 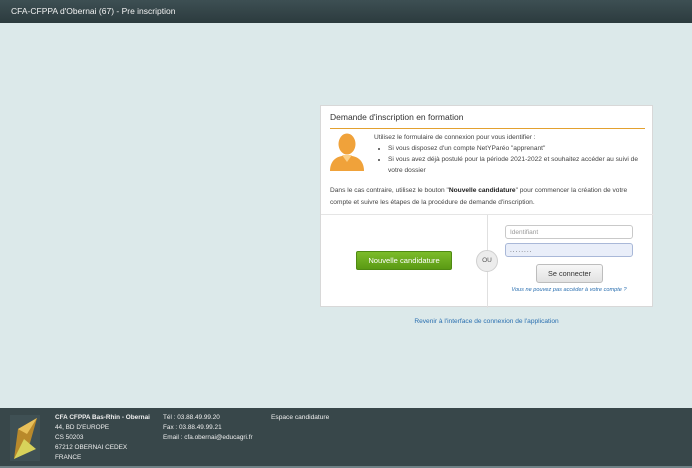 What do you see at coordinates (25, 438) in the screenshot?
I see `cfa-logo-icon` at bounding box center [25, 438].